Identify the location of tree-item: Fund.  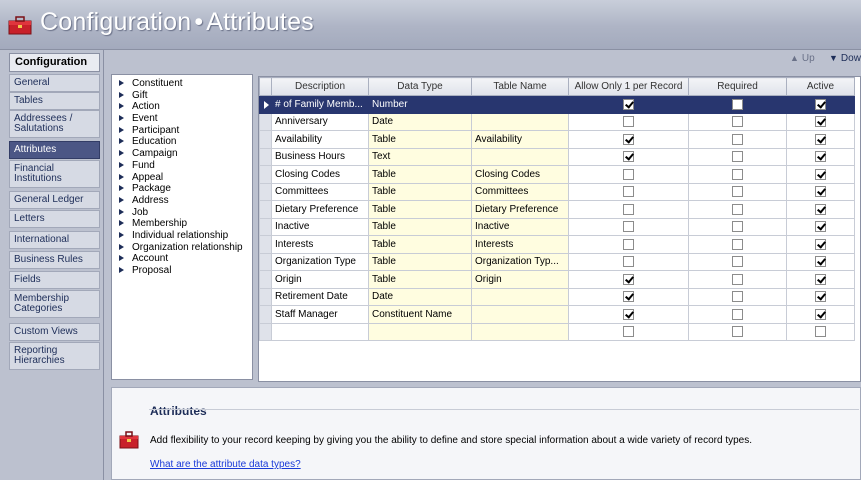
(182, 166).